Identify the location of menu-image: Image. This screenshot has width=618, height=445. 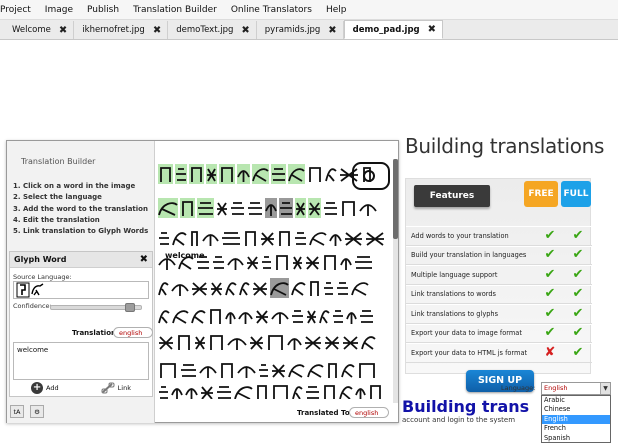
(59, 10).